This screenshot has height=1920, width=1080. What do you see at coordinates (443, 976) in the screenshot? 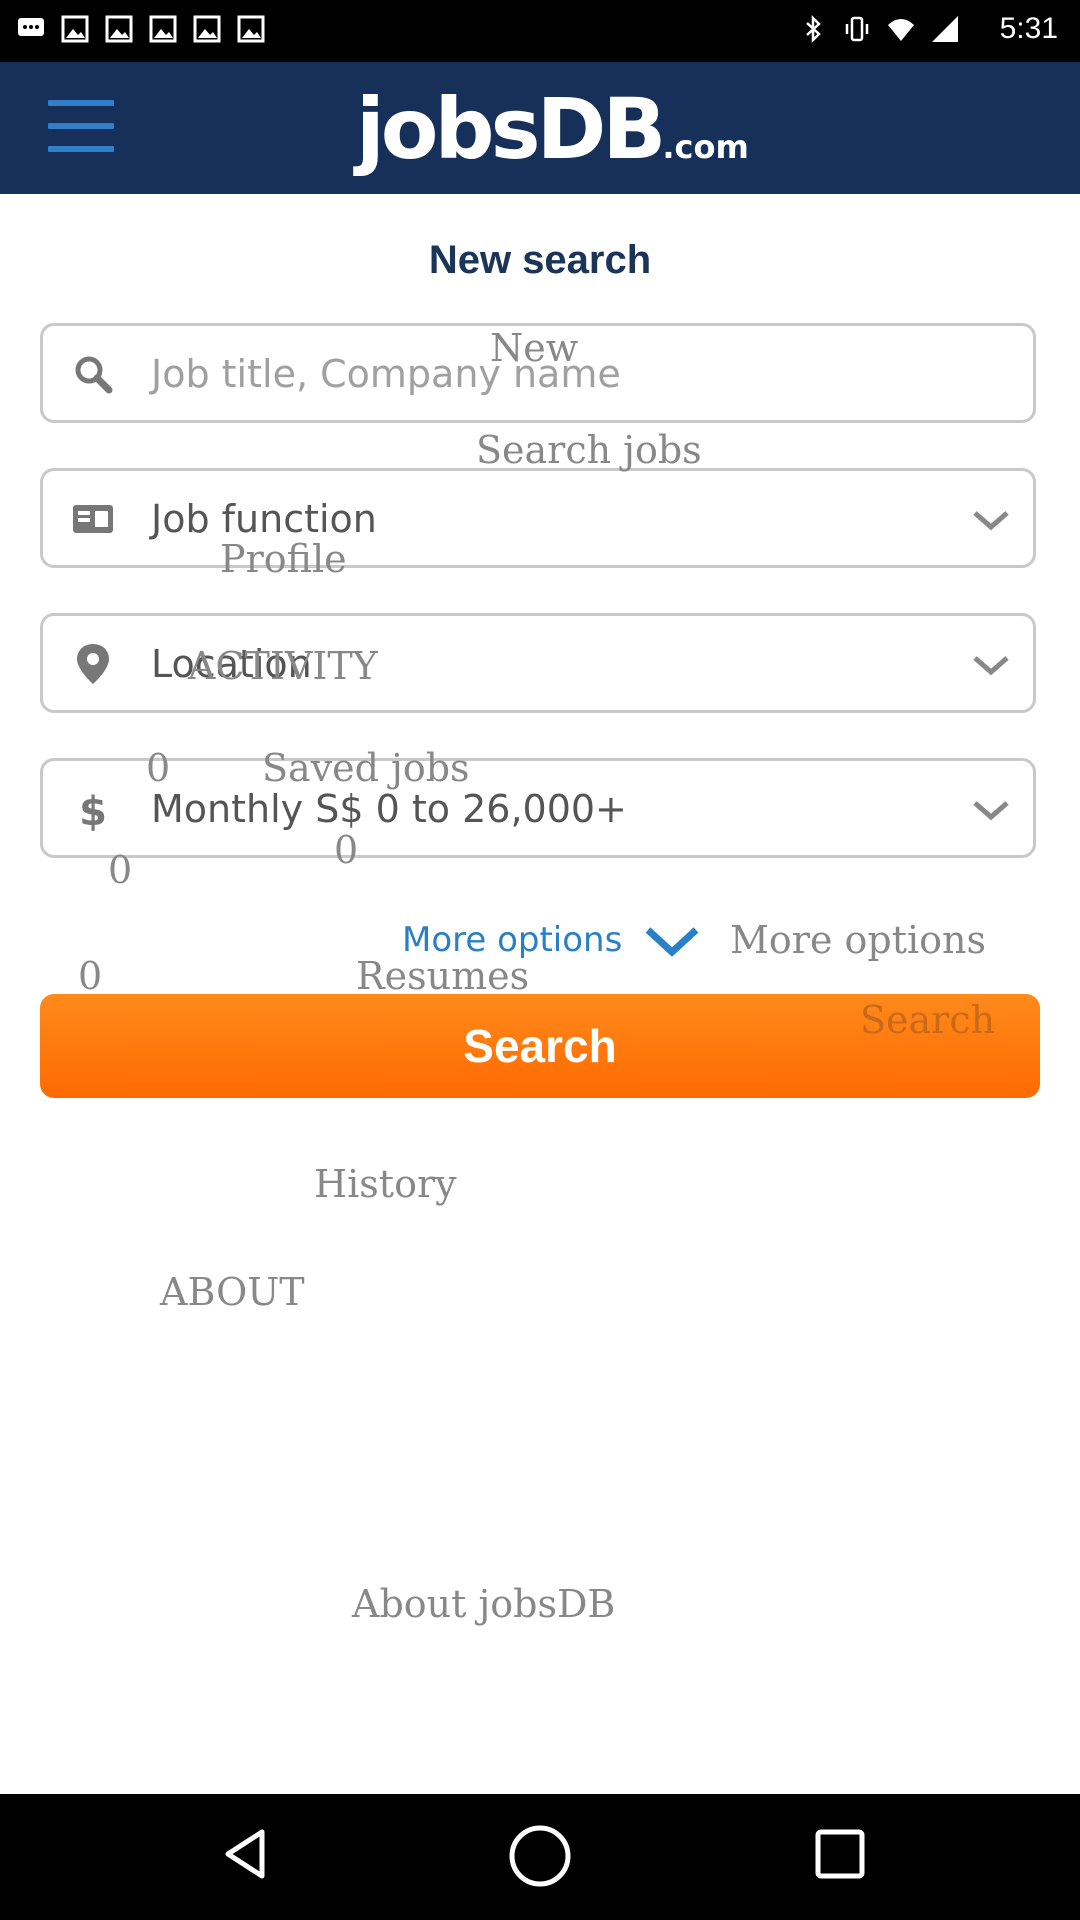
I see `overlay-resumes: Resumes` at bounding box center [443, 976].